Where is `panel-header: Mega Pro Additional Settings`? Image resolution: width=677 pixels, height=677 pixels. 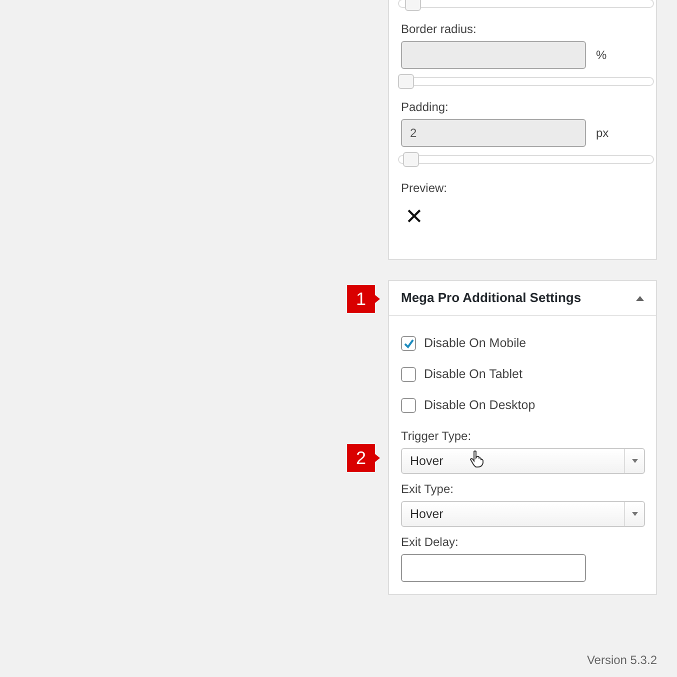
panel-header: Mega Pro Additional Settings is located at coordinates (522, 298).